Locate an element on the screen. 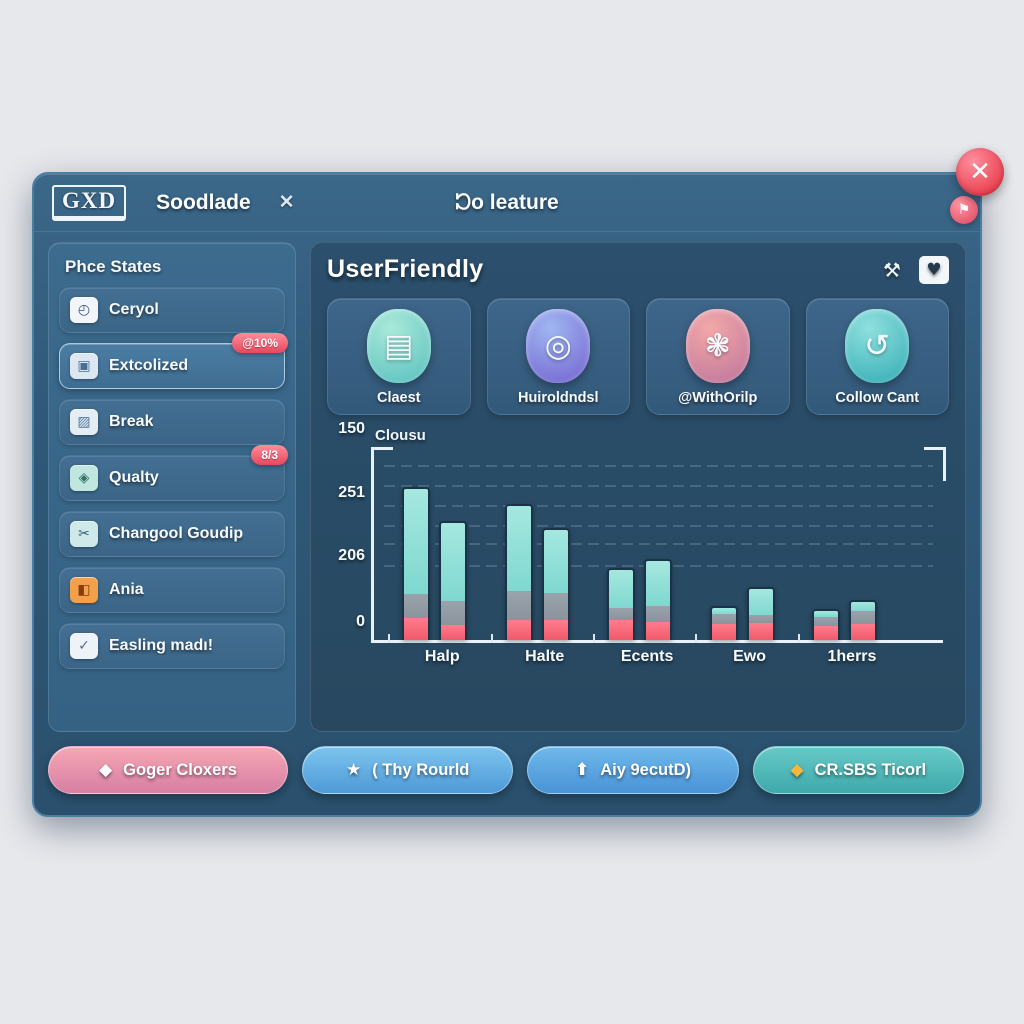  sidebar-item-6: ✓ Easling madı! is located at coordinates (172, 646).